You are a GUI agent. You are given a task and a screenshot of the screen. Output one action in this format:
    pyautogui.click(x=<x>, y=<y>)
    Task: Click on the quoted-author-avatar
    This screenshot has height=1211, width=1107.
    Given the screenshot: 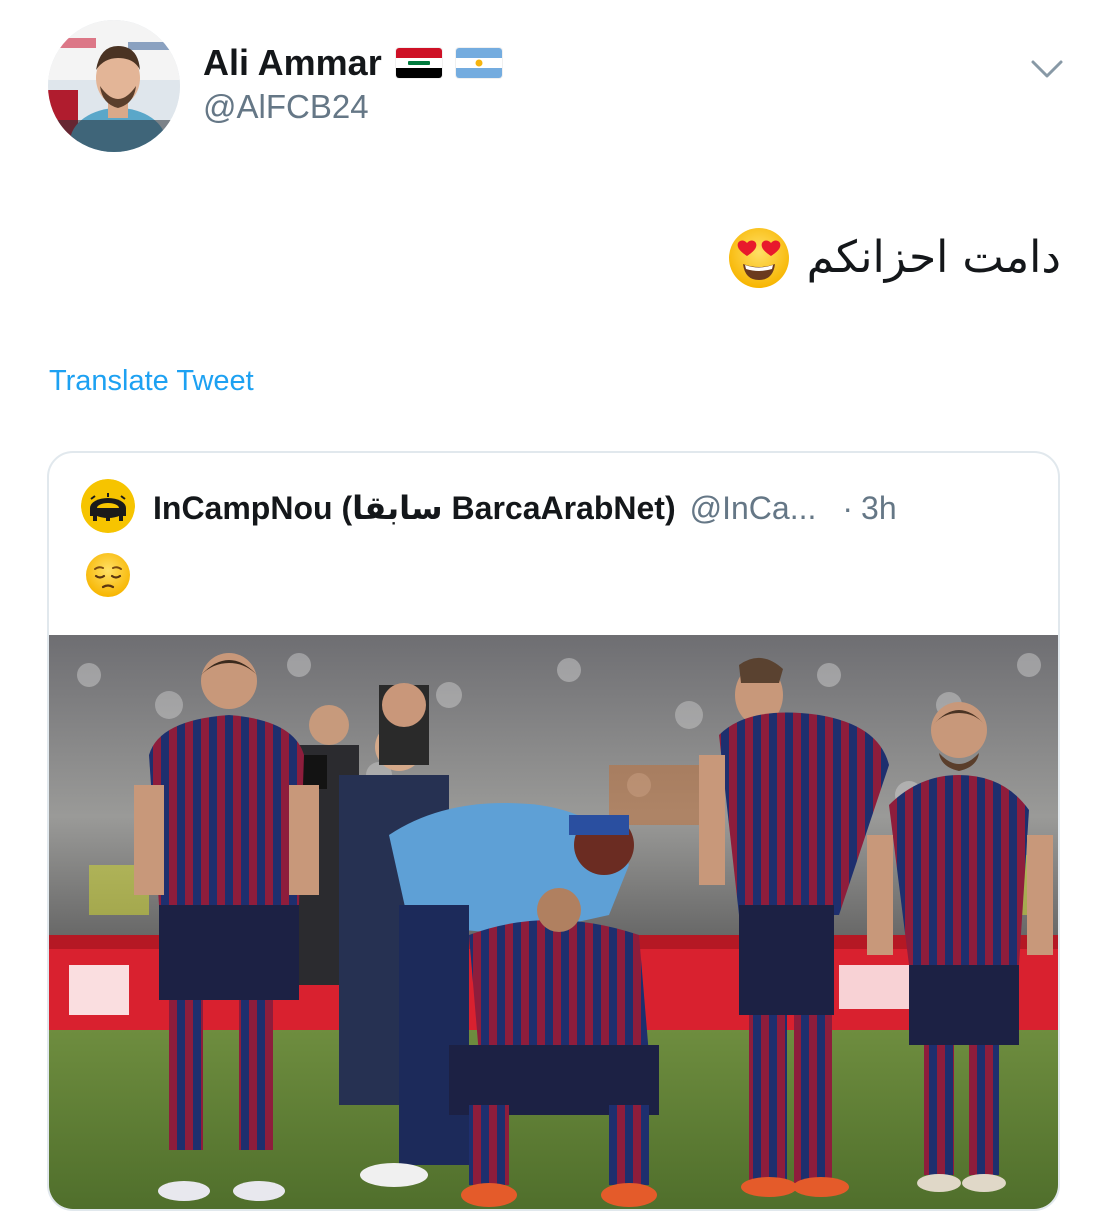 What is the action you would take?
    pyautogui.click(x=108, y=506)
    